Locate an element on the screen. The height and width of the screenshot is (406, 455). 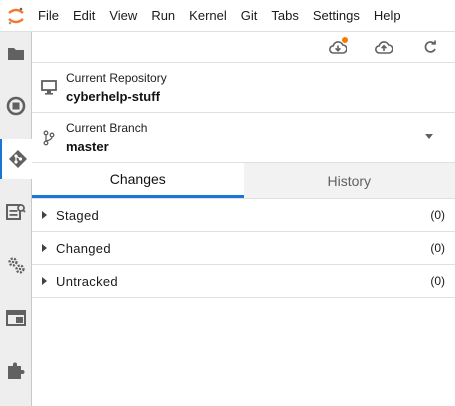
puzzle-icon is located at coordinates (16, 370).